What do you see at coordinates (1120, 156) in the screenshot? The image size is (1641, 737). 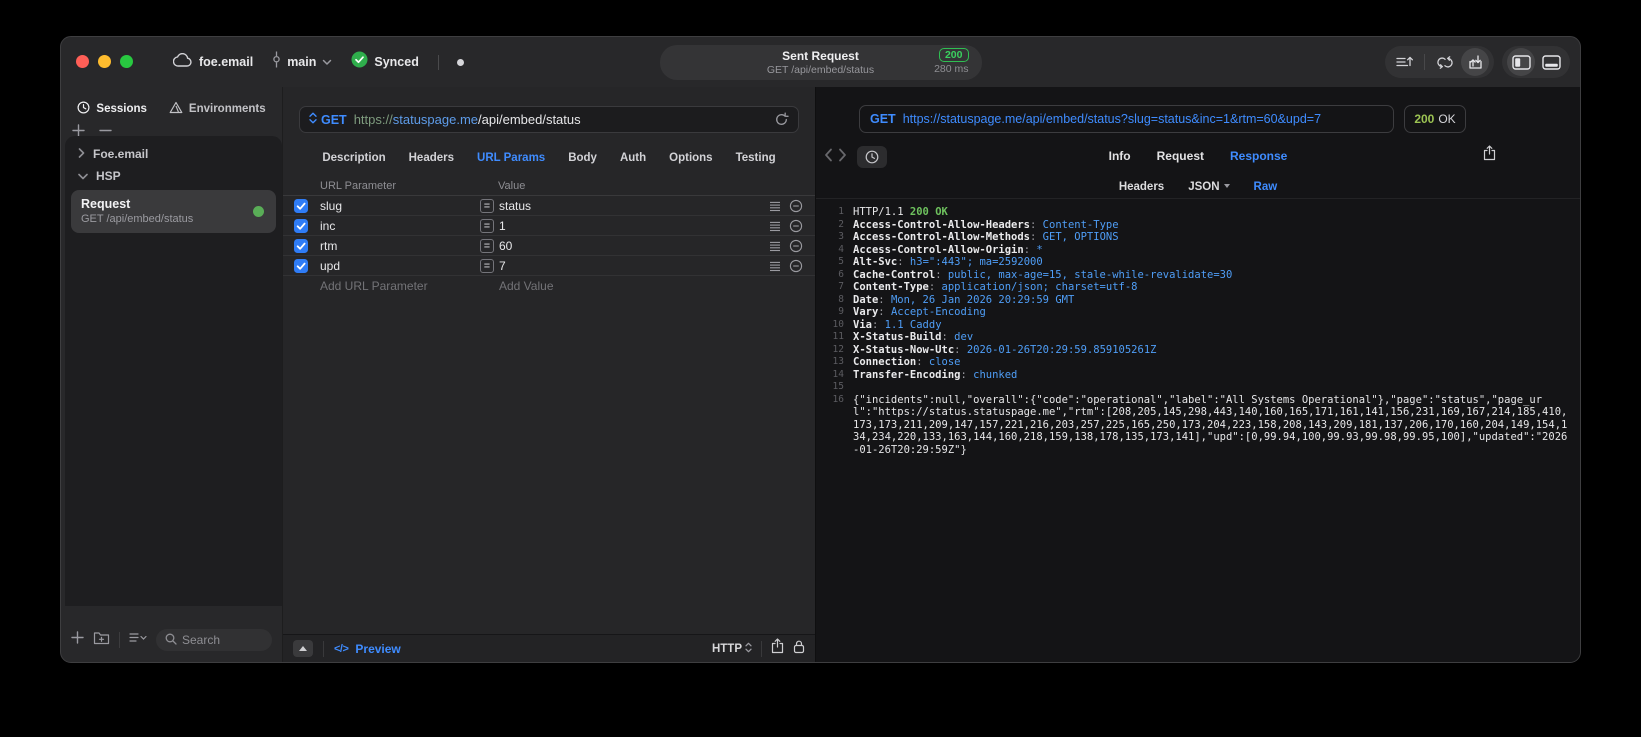 I see `tab-info: Info` at bounding box center [1120, 156].